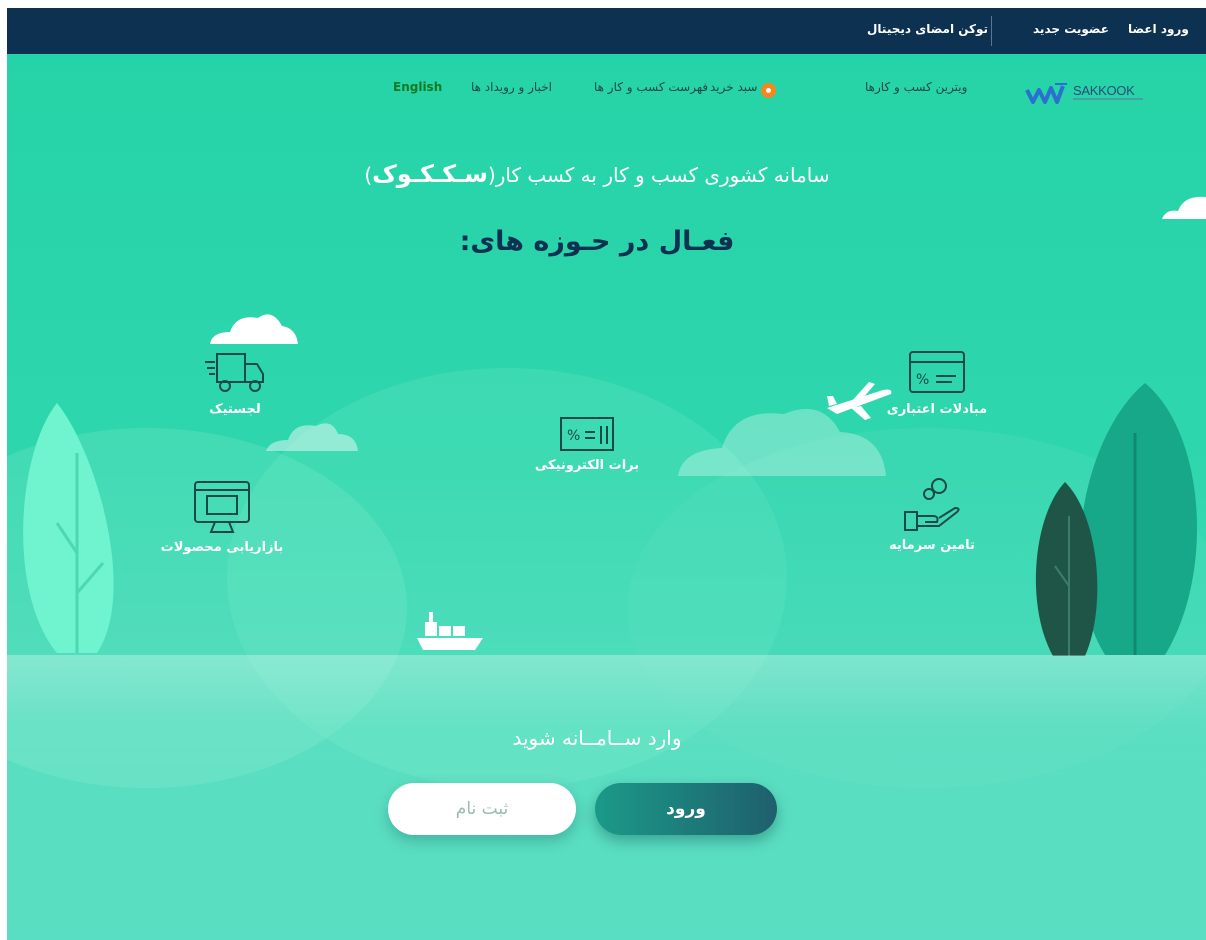 The image size is (1206, 940). What do you see at coordinates (1158, 29) in the screenshot?
I see `member-login-link: ورود اعضا` at bounding box center [1158, 29].